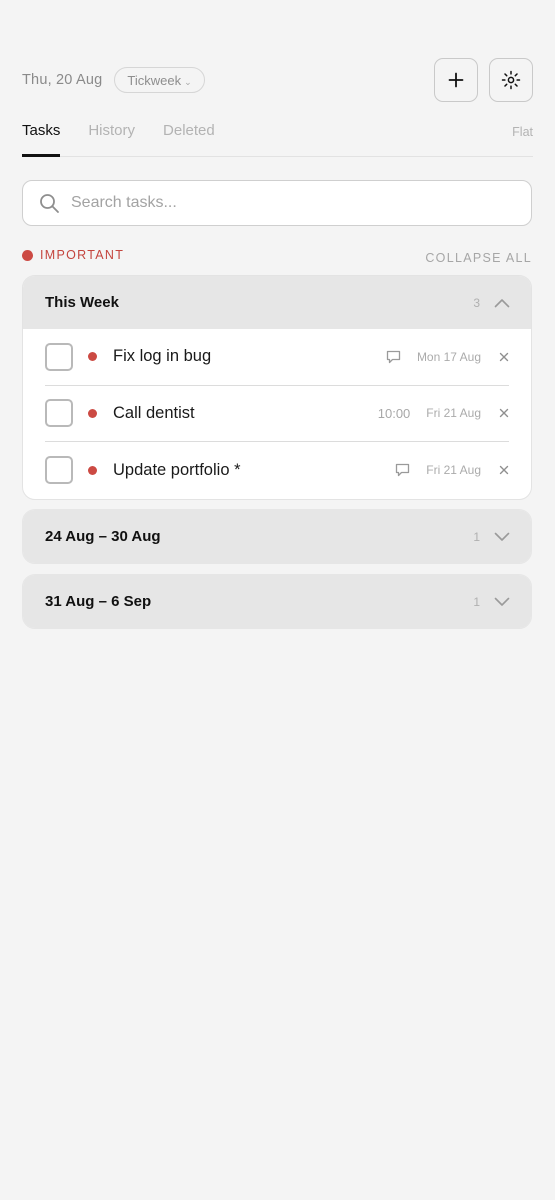 The height and width of the screenshot is (1200, 555). Describe the element at coordinates (82, 255) in the screenshot. I see `important-filter: IMPORTANT` at that location.